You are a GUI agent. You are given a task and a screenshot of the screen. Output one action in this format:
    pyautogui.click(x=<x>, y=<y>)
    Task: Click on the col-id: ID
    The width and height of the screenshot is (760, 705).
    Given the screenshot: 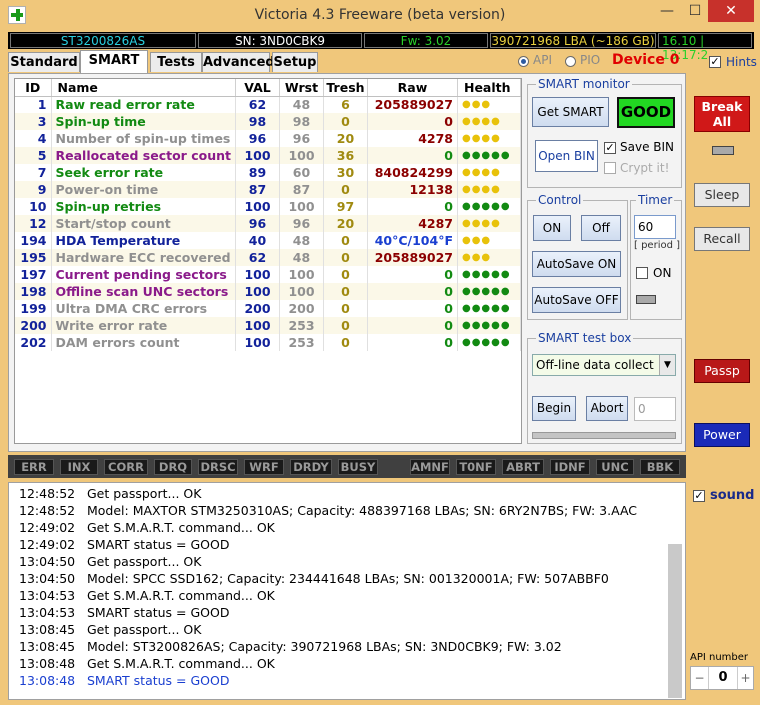 What is the action you would take?
    pyautogui.click(x=33, y=88)
    